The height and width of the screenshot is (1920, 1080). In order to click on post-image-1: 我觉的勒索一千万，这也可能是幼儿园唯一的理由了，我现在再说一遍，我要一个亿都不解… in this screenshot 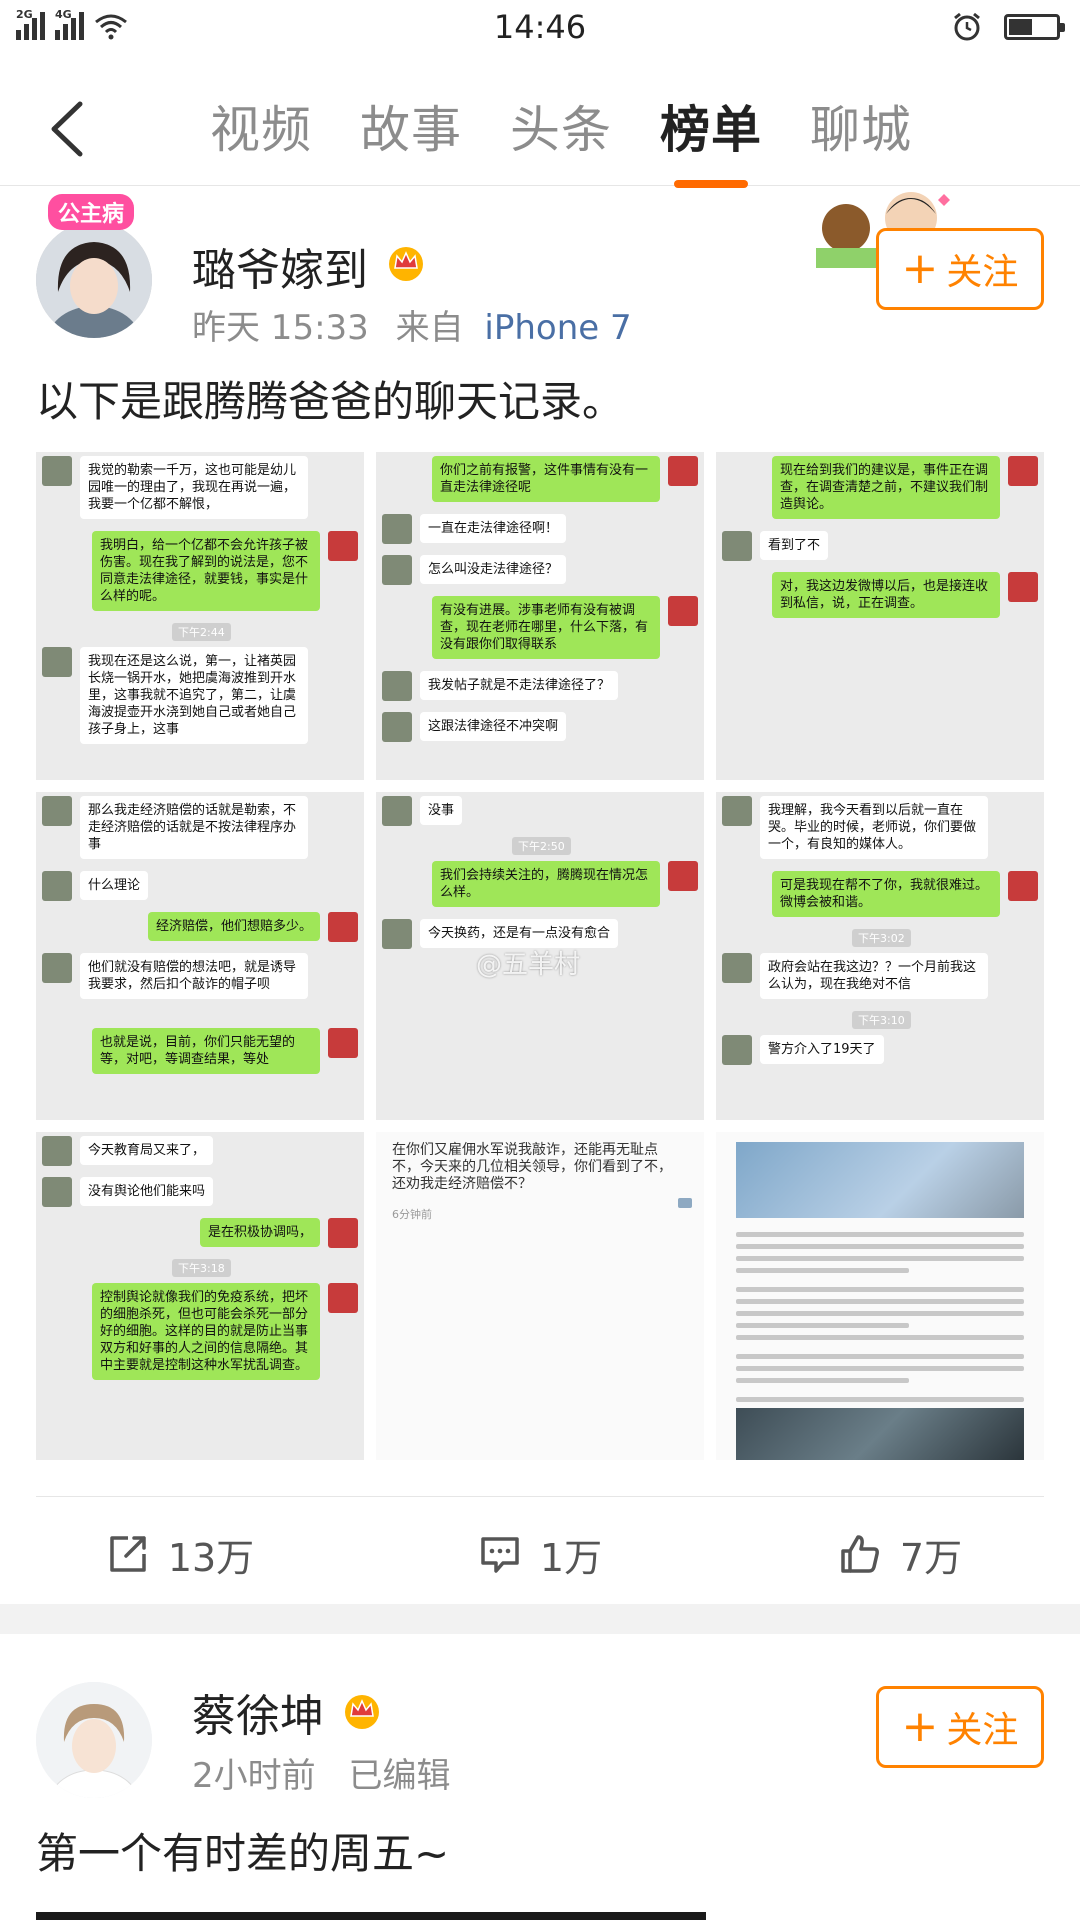, I will do `click(200, 616)`.